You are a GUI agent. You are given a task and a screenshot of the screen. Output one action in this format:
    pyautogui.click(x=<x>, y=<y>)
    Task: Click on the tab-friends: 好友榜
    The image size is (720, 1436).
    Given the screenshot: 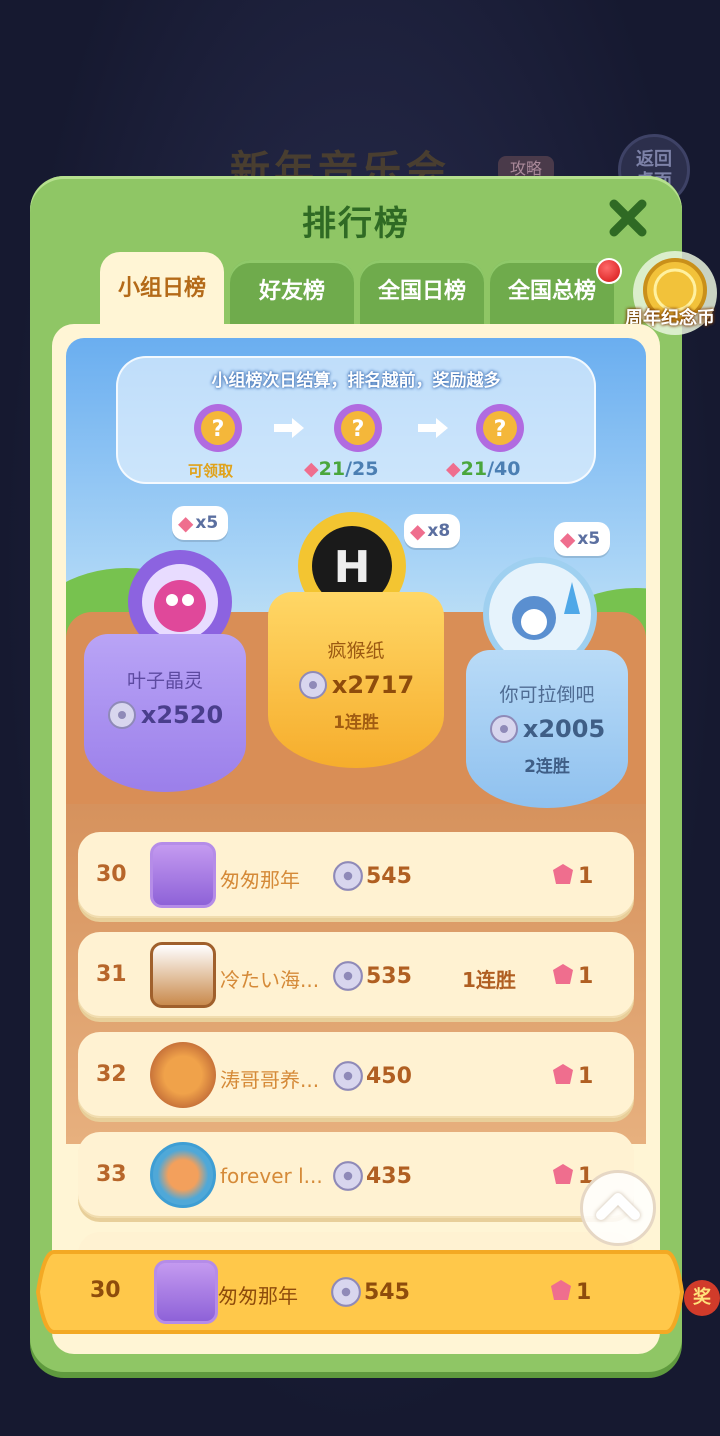 What is the action you would take?
    pyautogui.click(x=292, y=294)
    